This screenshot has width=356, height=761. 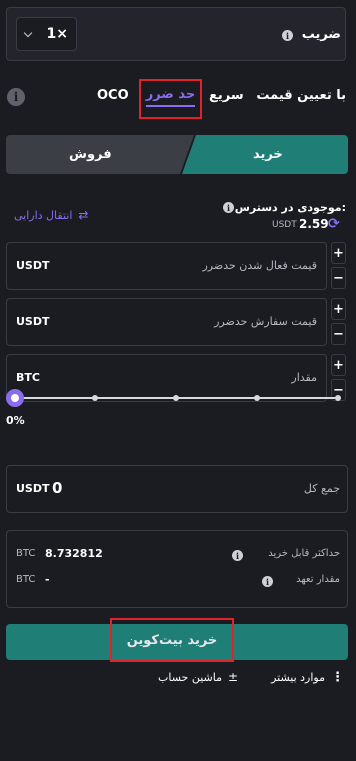 What do you see at coordinates (33, 488) in the screenshot?
I see `total-unit: USDT` at bounding box center [33, 488].